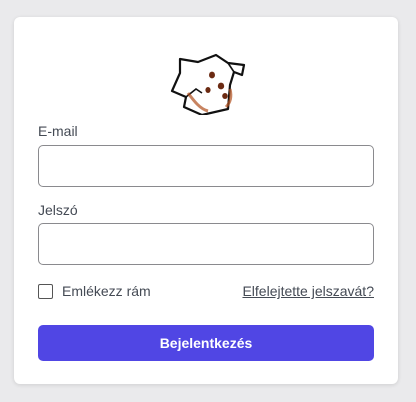  What do you see at coordinates (58, 210) in the screenshot?
I see `password-label: Jelszó` at bounding box center [58, 210].